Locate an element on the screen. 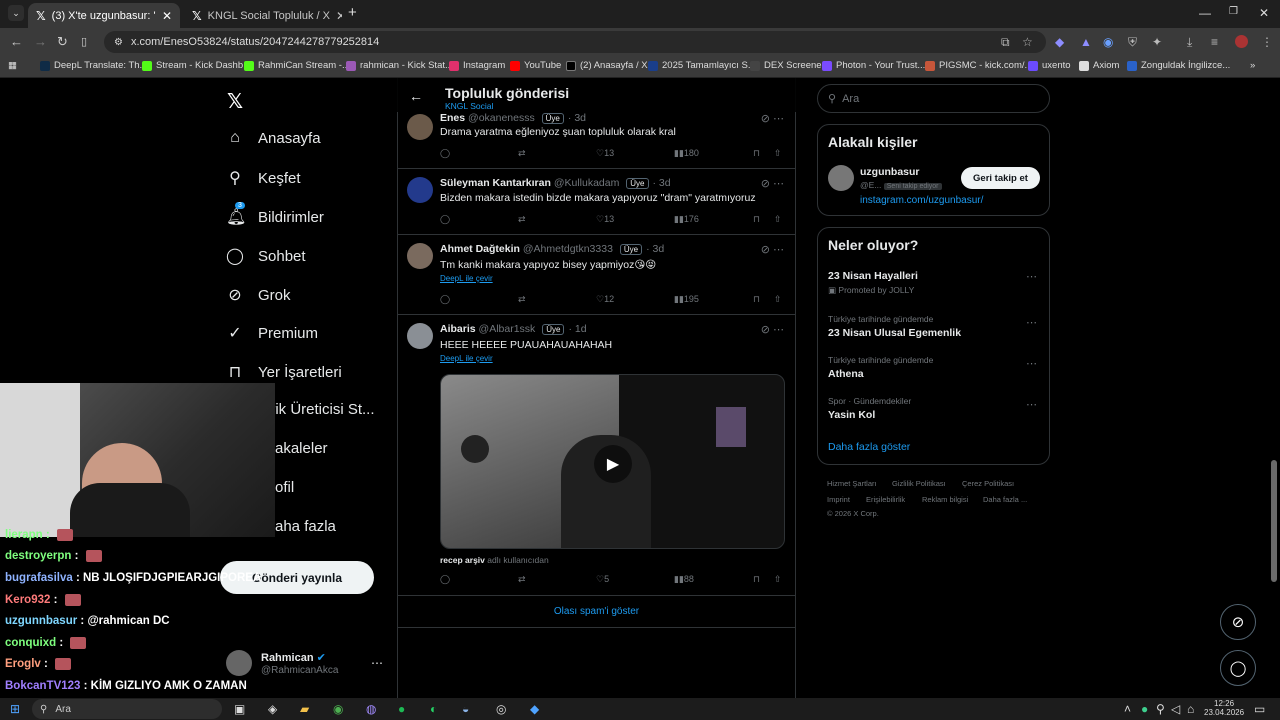 The height and width of the screenshot is (720, 1280). reload-icon: ↻ is located at coordinates (62, 42).